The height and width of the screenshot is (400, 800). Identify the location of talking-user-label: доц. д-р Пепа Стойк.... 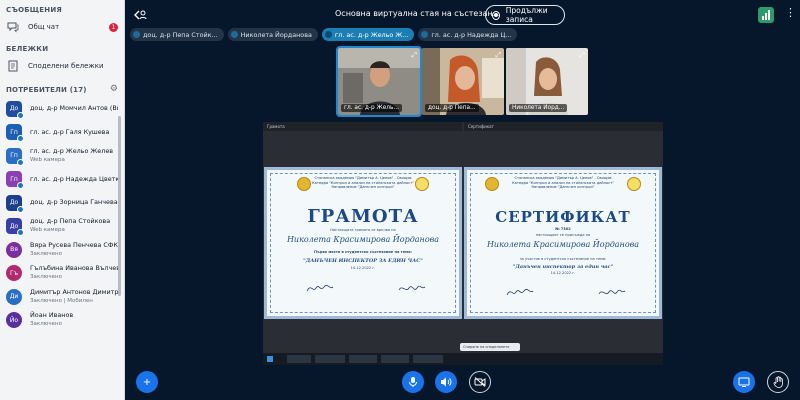
(180, 34).